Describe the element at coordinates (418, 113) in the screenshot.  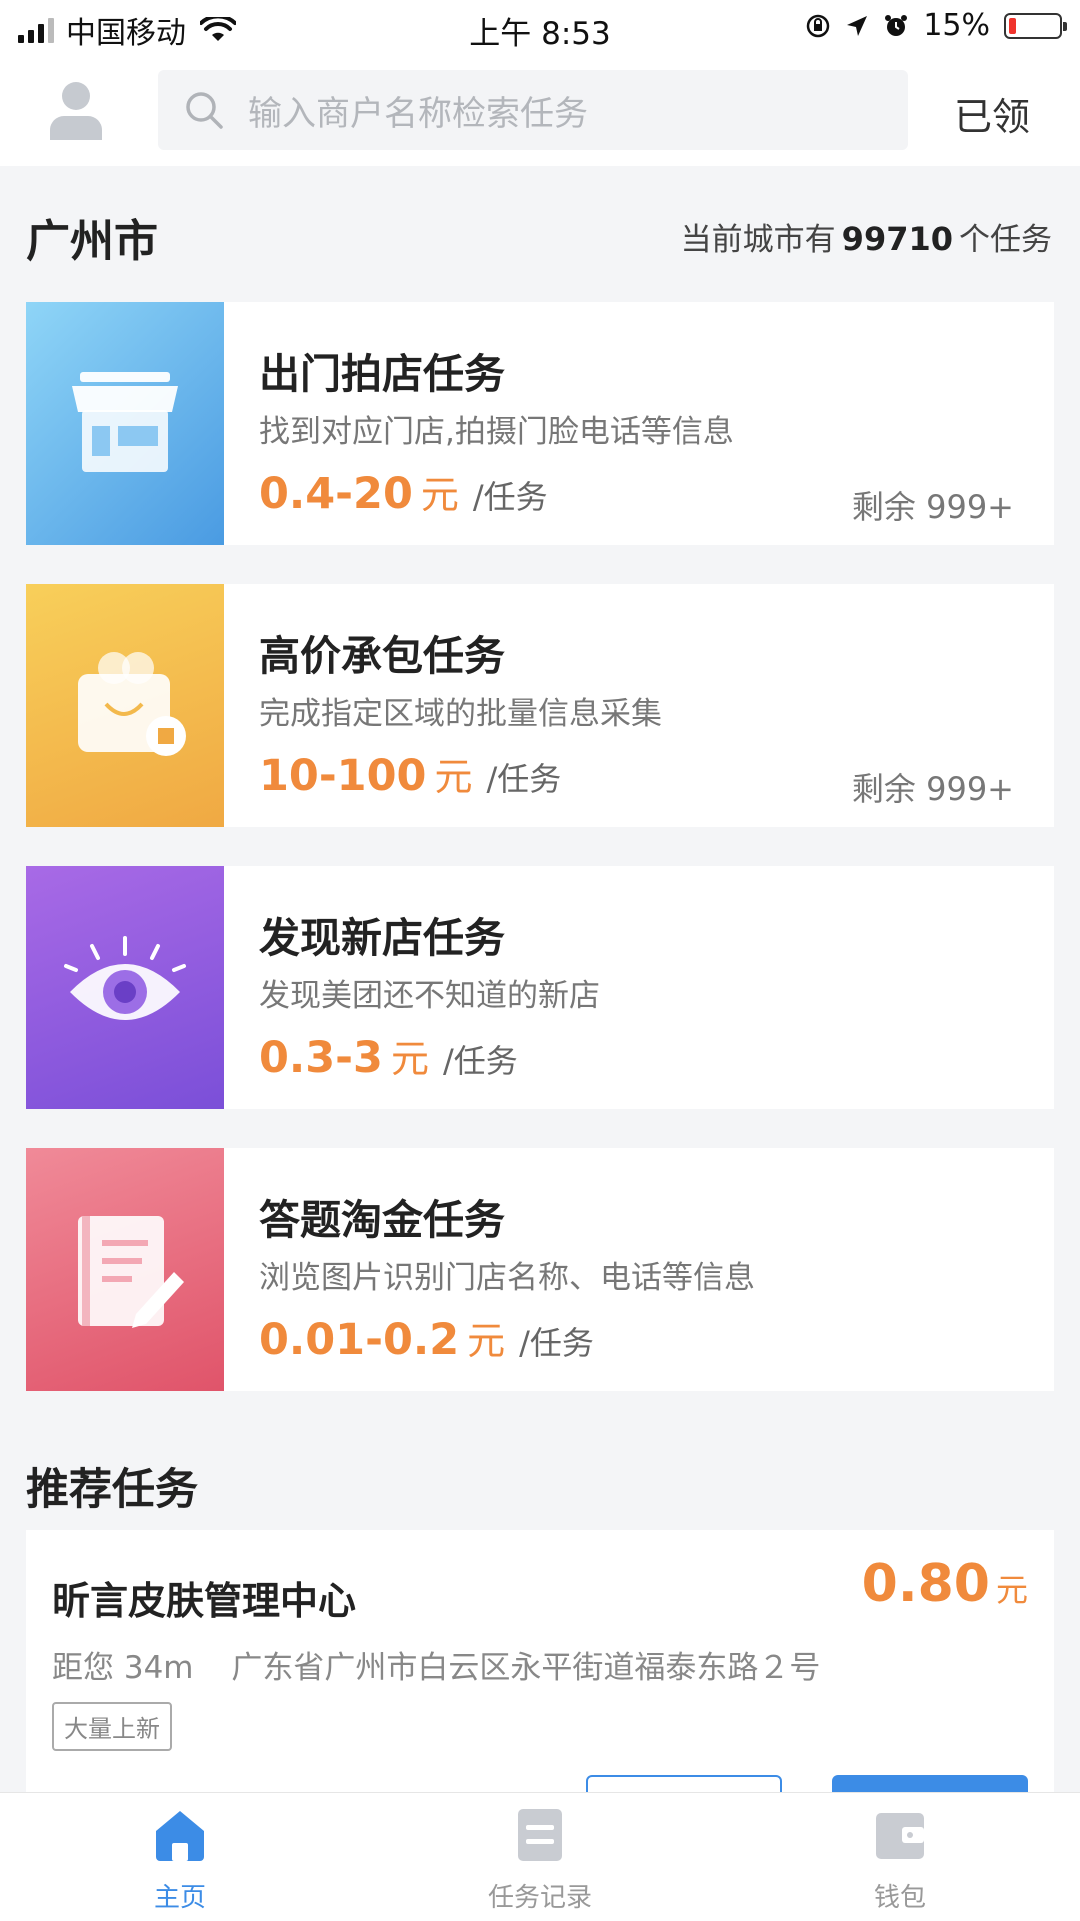
I see `search-placeholder: 输入商户名称检索任务` at that location.